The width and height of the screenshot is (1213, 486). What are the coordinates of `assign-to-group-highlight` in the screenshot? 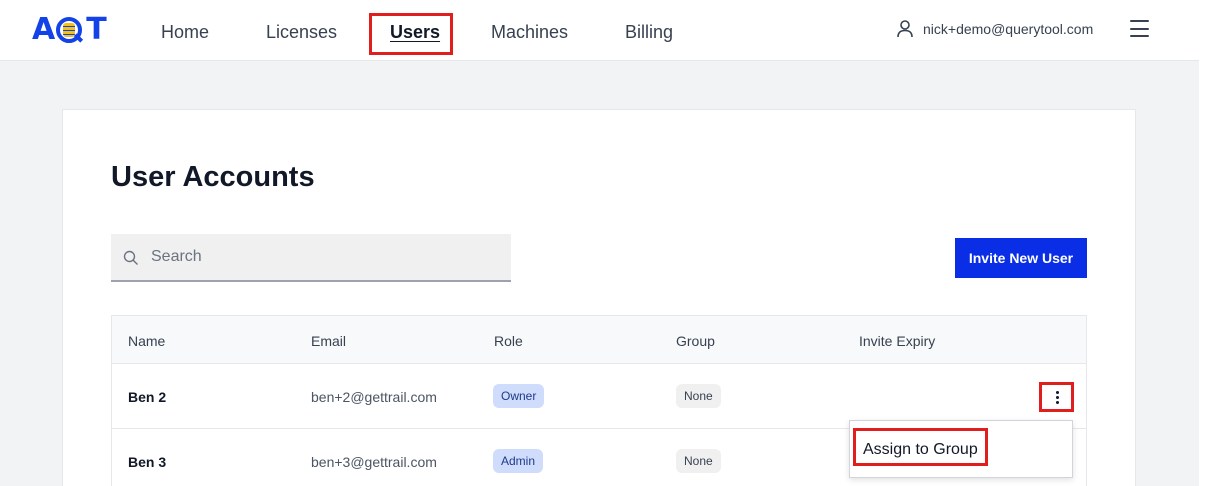 It's located at (920, 447).